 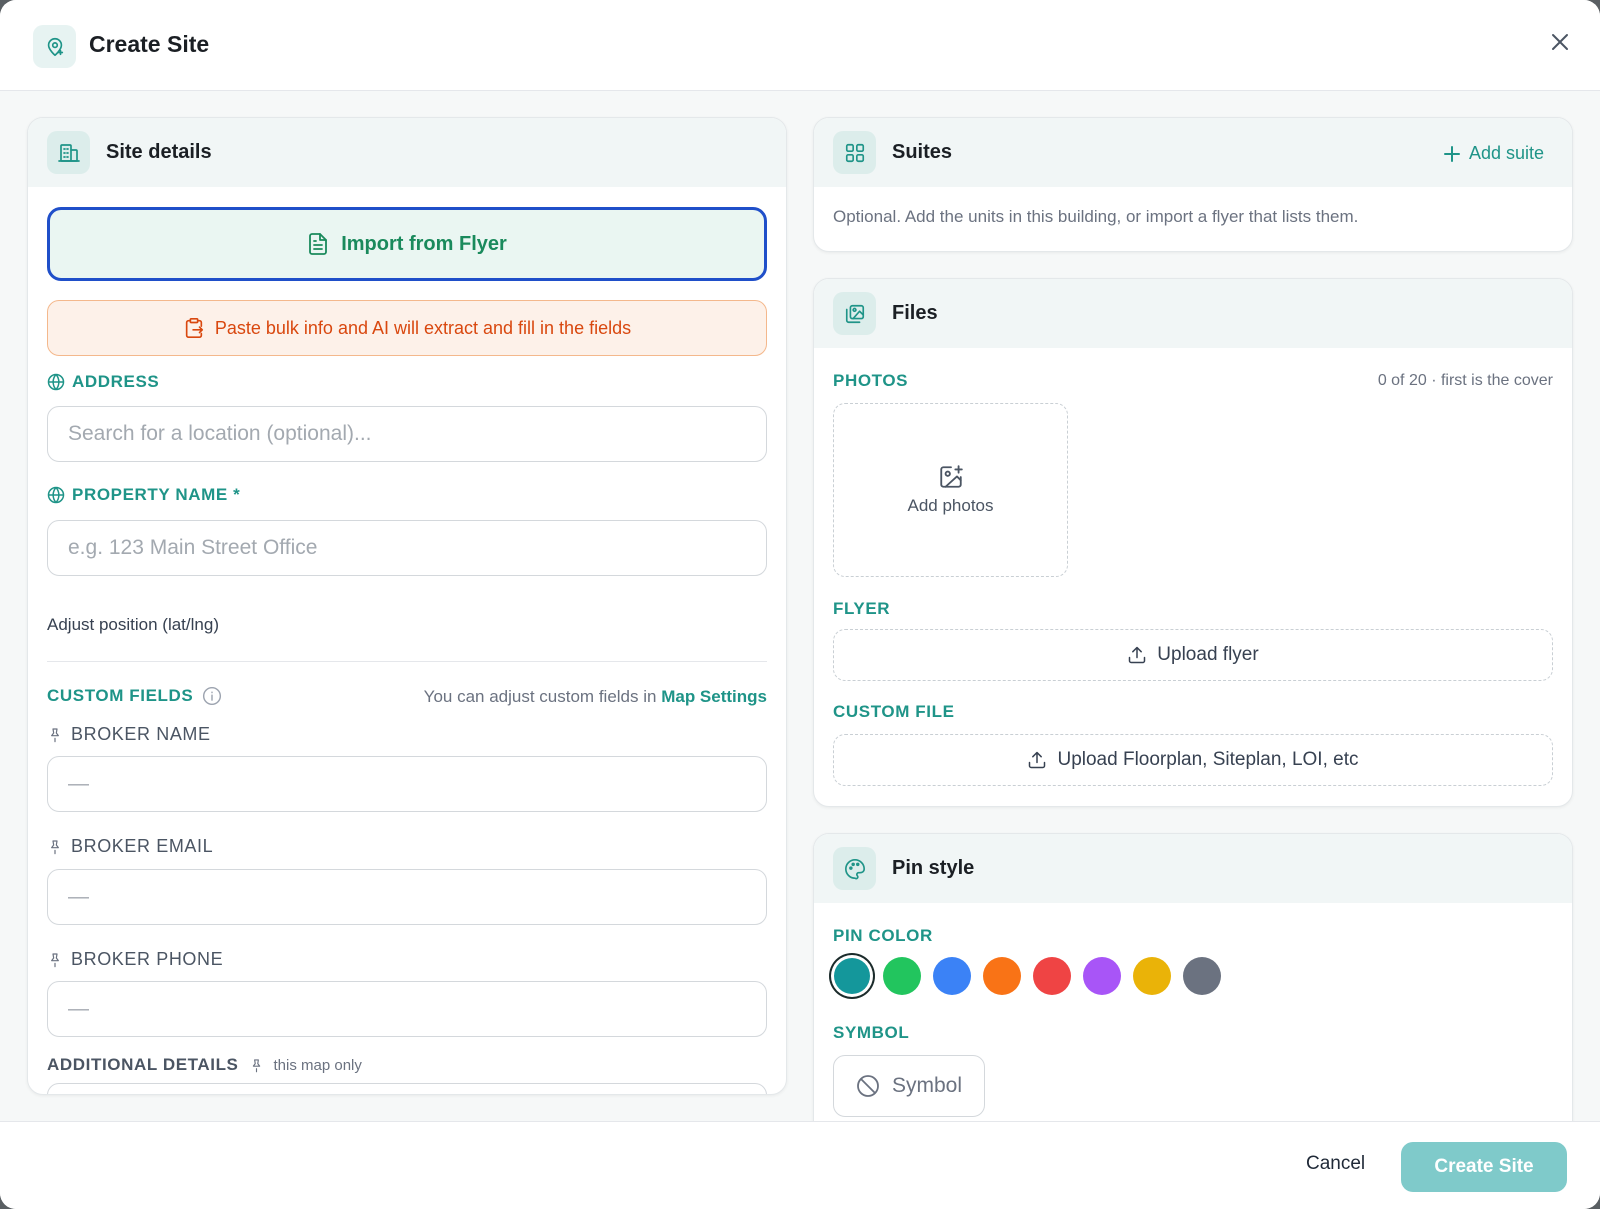 I want to click on photos-label: PHOTOS, so click(x=871, y=380).